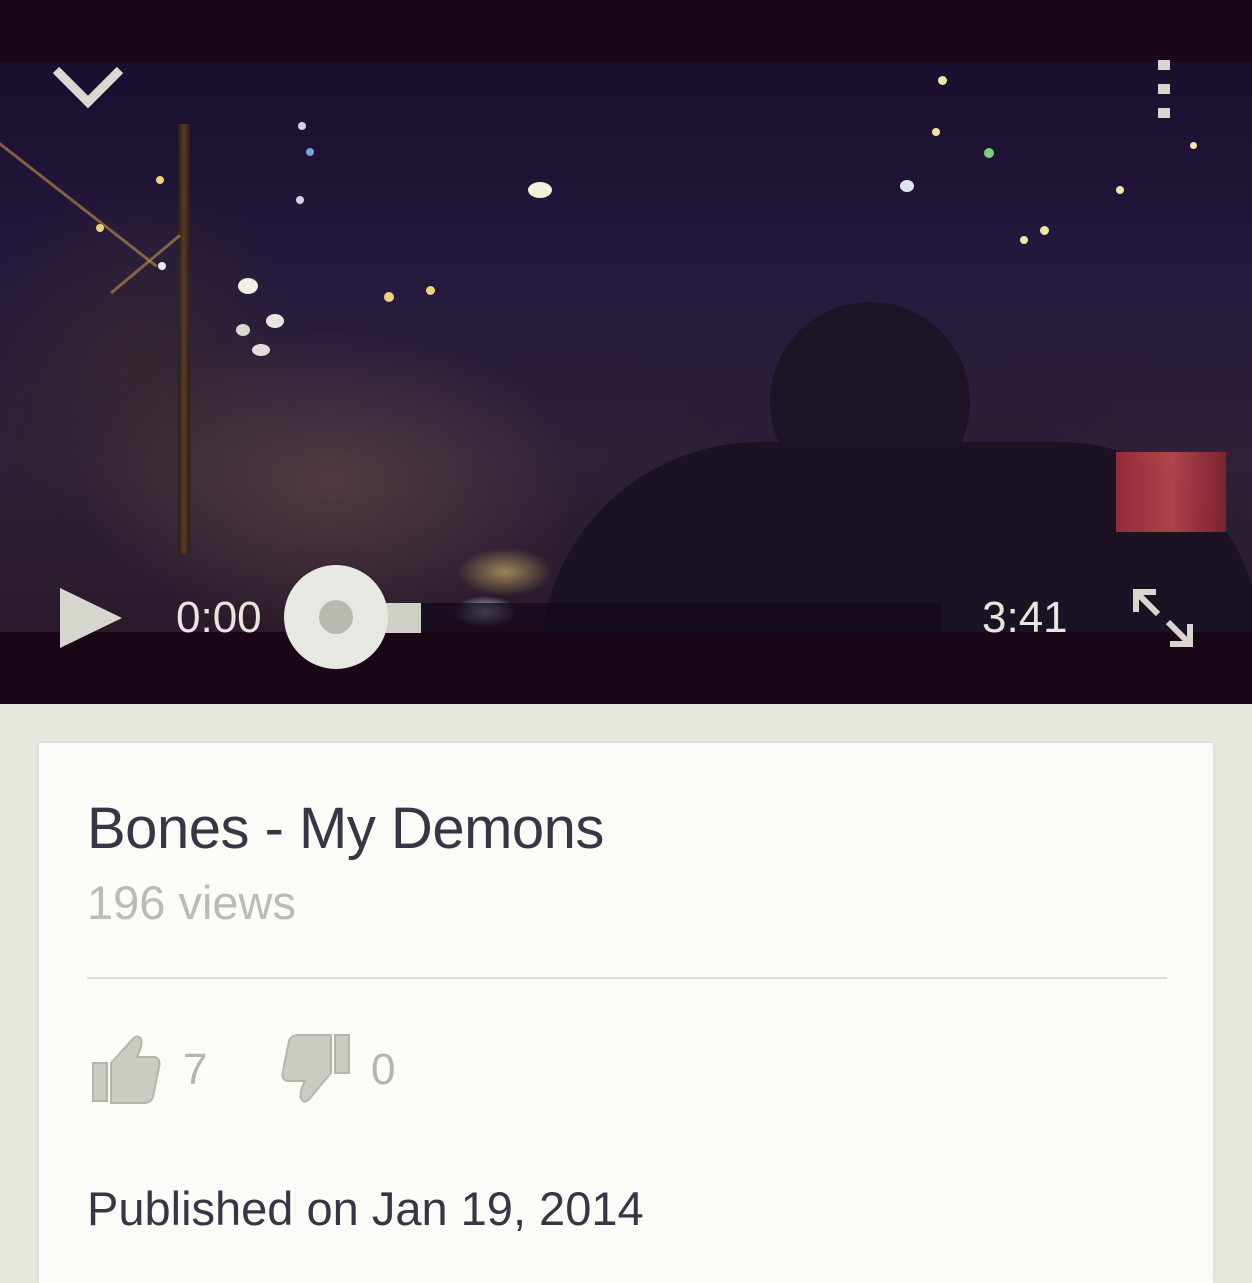  What do you see at coordinates (639, 618) in the screenshot?
I see `seek-bar` at bounding box center [639, 618].